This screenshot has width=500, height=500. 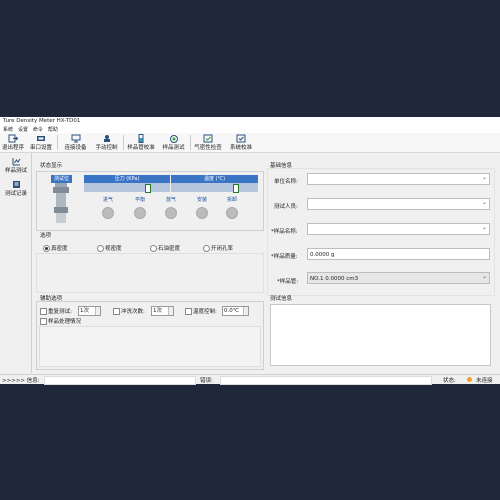 I want to click on sample-mass-label: *样品质量:, so click(x=284, y=257).